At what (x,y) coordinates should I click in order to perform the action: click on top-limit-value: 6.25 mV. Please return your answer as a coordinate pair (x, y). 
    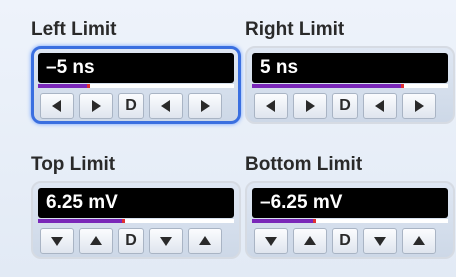
    Looking at the image, I should click on (136, 203).